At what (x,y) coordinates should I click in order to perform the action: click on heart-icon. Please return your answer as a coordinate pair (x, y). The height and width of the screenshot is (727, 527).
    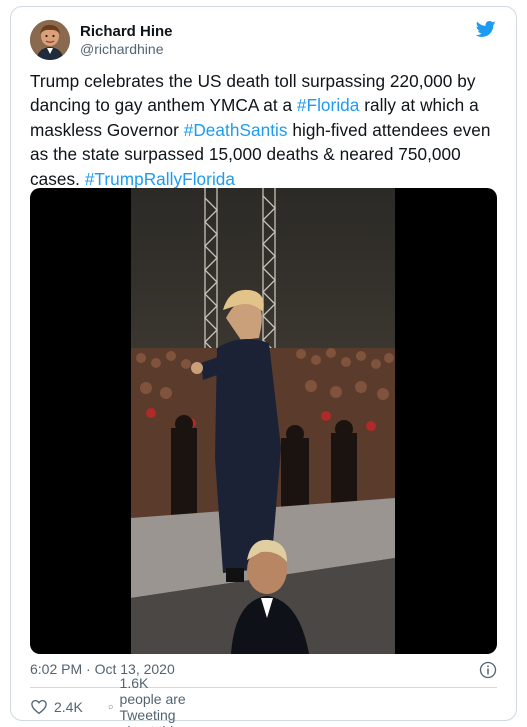
    Looking at the image, I should click on (39, 707).